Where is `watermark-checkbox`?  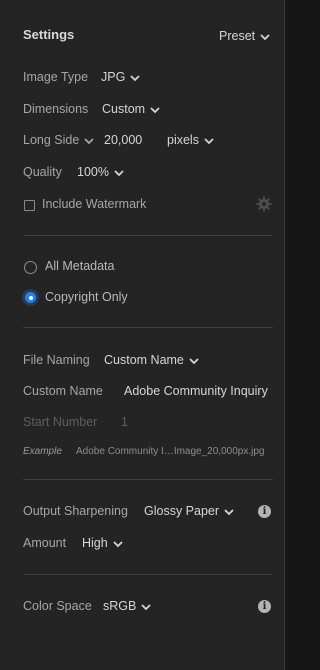
watermark-checkbox is located at coordinates (29, 205).